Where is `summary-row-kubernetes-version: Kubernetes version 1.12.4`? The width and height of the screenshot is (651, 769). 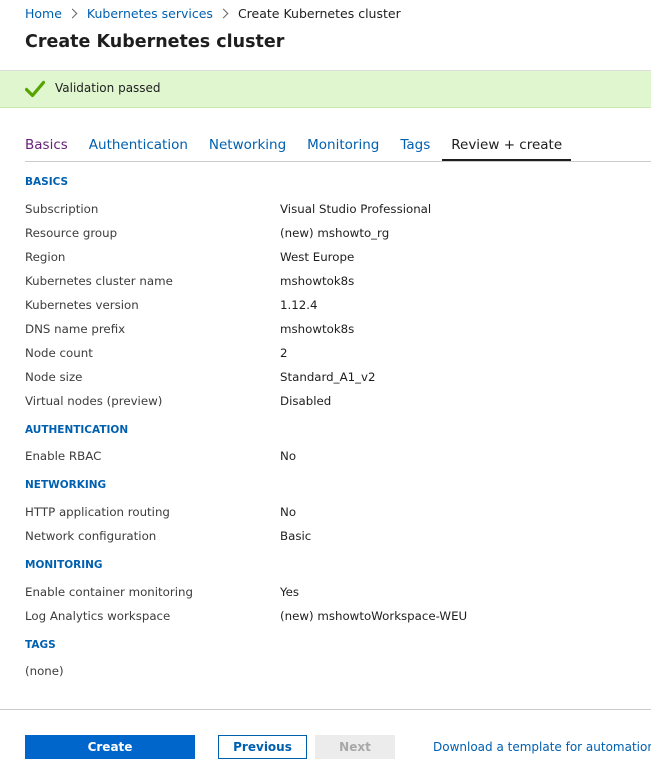
summary-row-kubernetes-version: Kubernetes version 1.12.4 is located at coordinates (325, 306).